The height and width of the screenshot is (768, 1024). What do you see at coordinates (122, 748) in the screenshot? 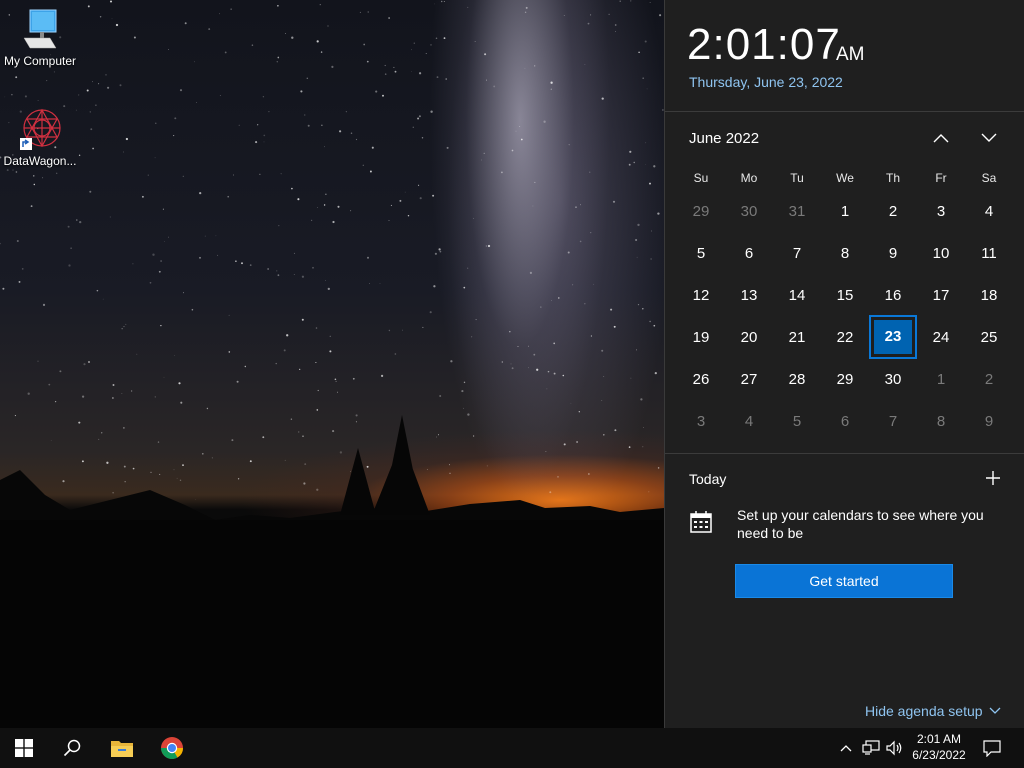
I see `file-explorer-button` at bounding box center [122, 748].